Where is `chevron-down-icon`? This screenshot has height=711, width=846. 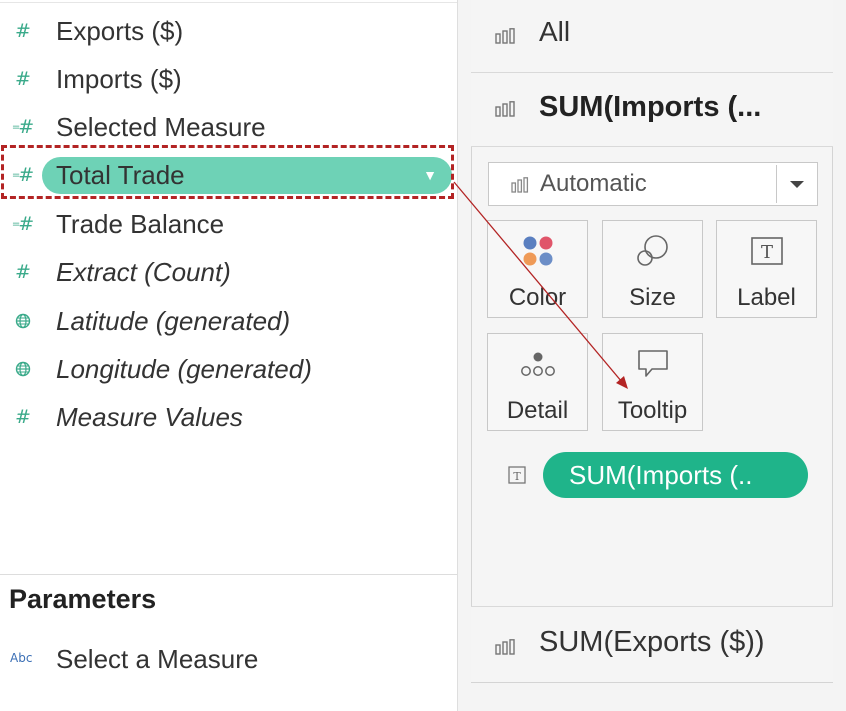 chevron-down-icon is located at coordinates (797, 184).